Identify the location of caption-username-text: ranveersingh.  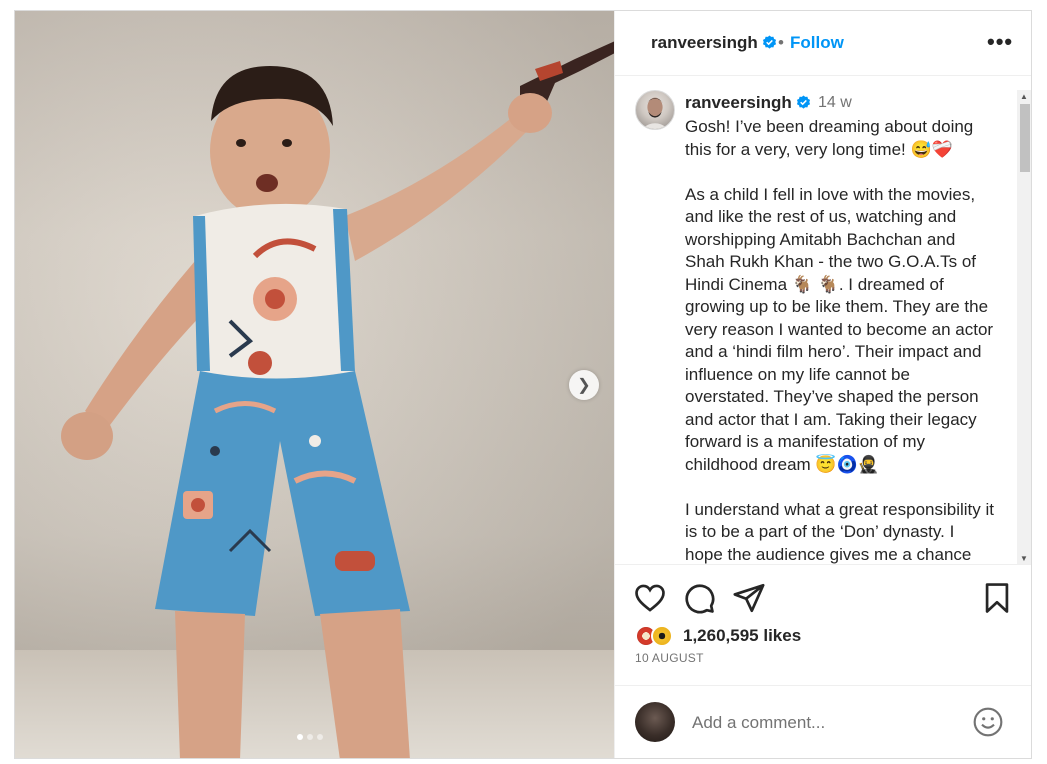
(738, 102).